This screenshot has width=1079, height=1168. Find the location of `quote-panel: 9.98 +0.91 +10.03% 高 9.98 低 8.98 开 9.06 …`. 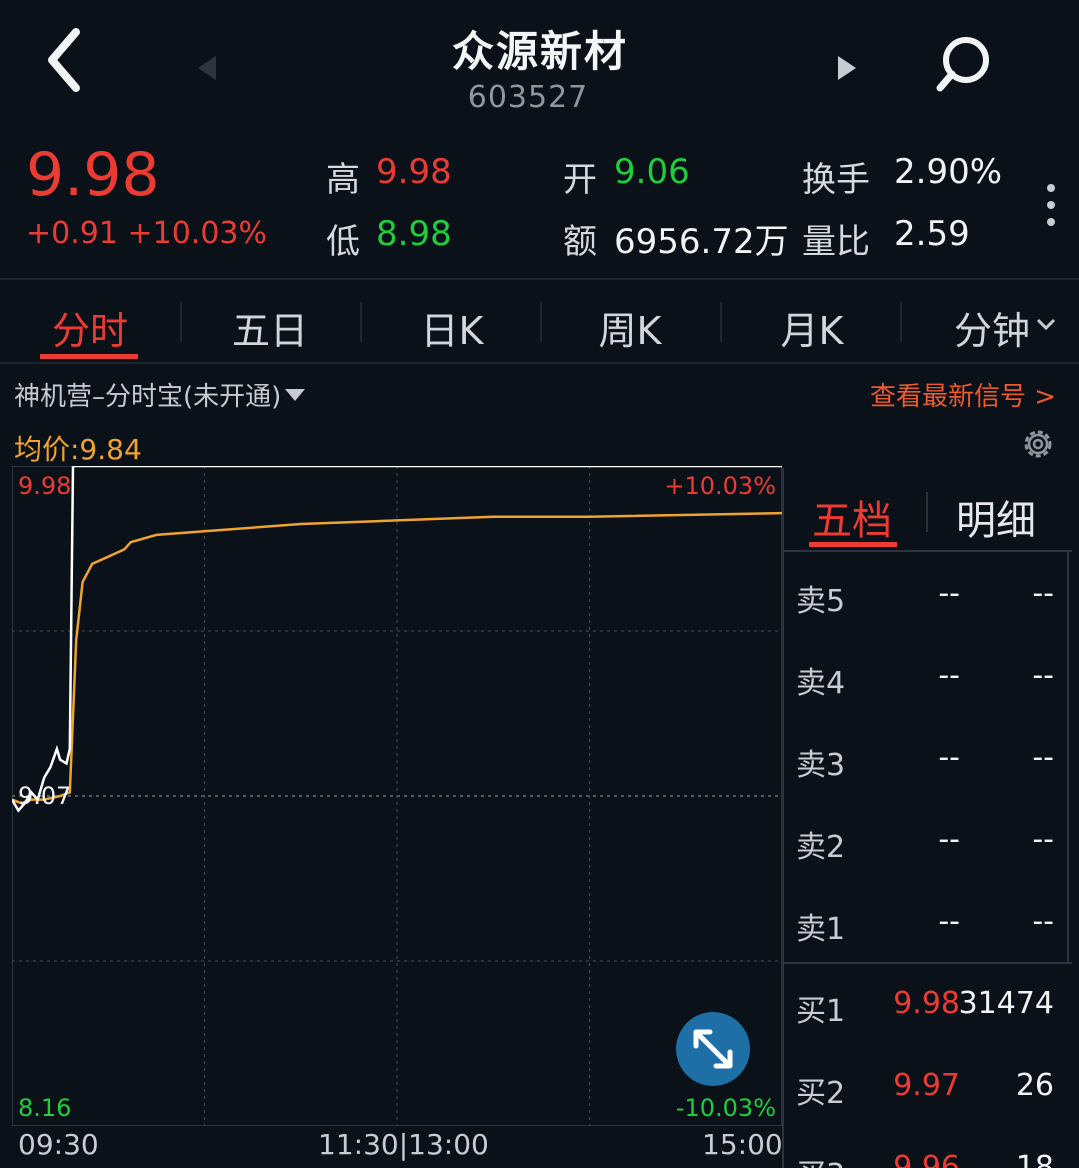

quote-panel: 9.98 +0.91 +10.03% 高 9.98 低 8.98 开 9.06 … is located at coordinates (539, 205).